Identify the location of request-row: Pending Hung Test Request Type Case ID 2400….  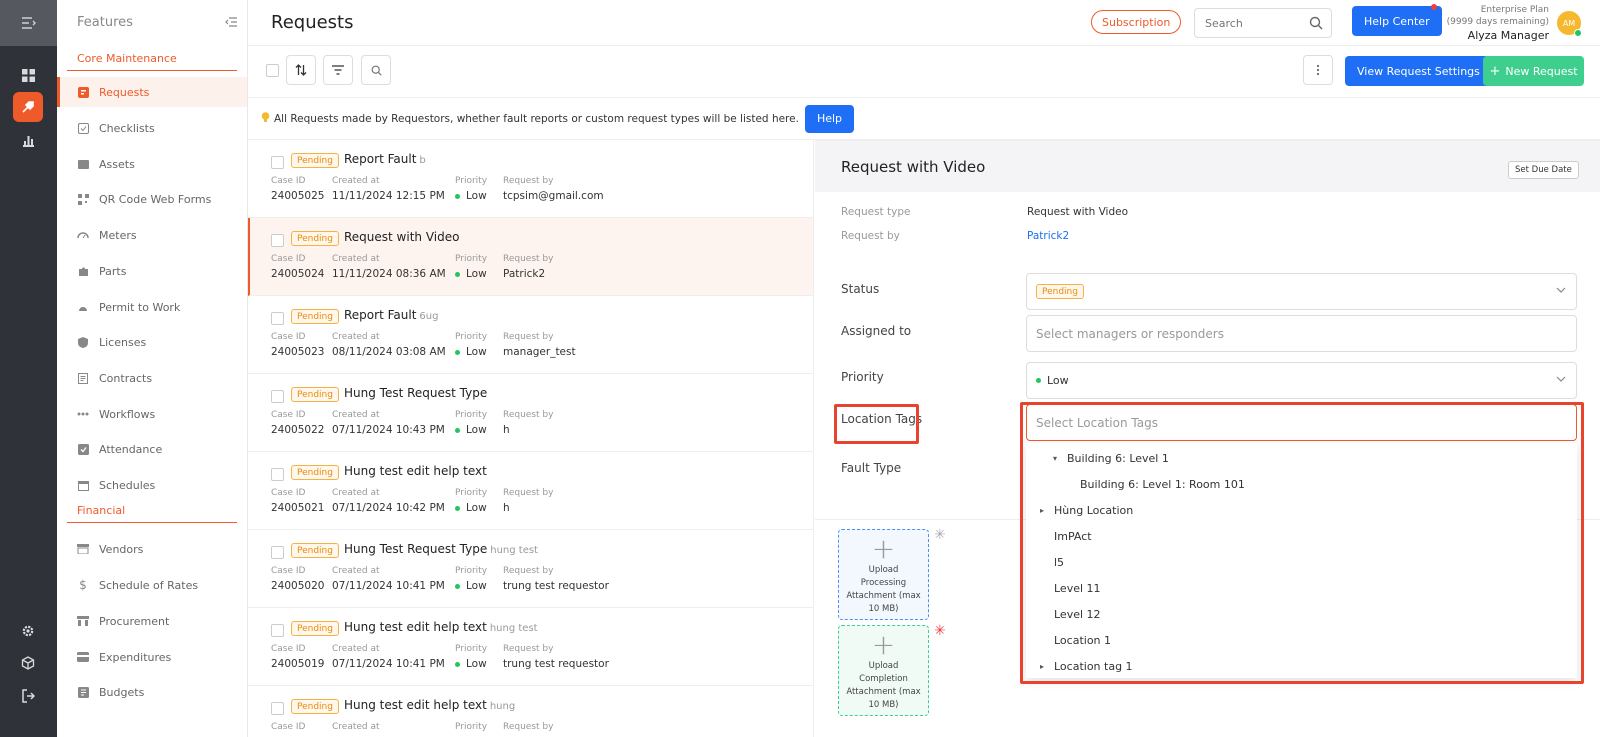
(530, 413).